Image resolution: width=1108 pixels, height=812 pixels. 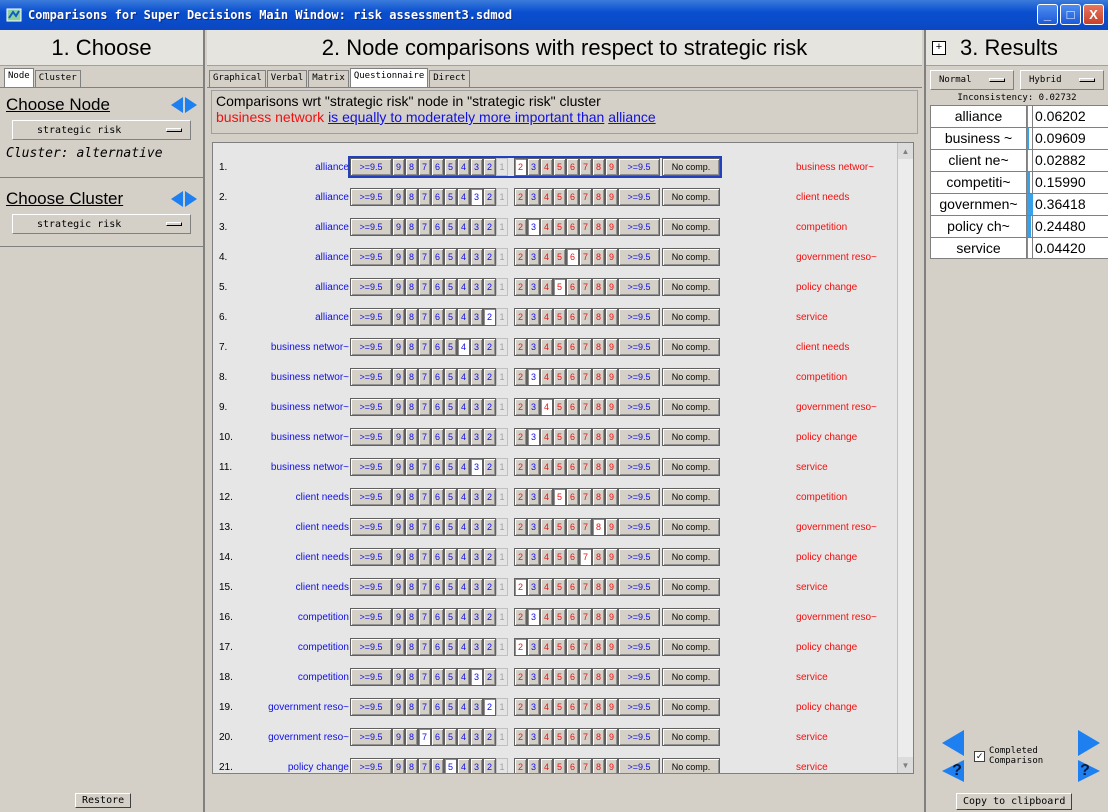 I want to click on tab-direct: Direct, so click(x=449, y=78).